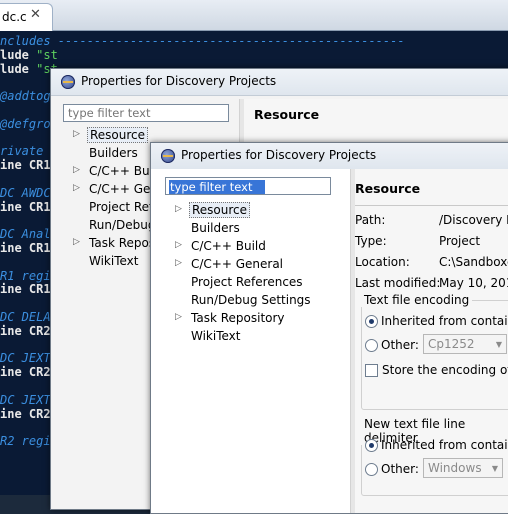 The height and width of the screenshot is (514, 508). Describe the element at coordinates (25, 123) in the screenshot. I see `code-line: @defgro` at that location.